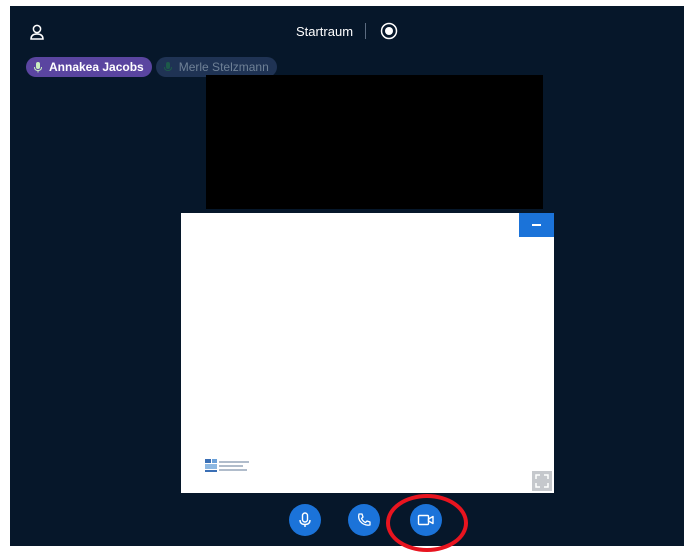 Image resolution: width=694 pixels, height=552 pixels. What do you see at coordinates (427, 523) in the screenshot?
I see `highlight-ring` at bounding box center [427, 523].